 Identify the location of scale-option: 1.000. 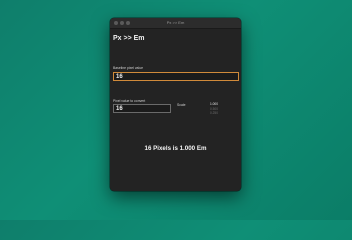
(214, 104).